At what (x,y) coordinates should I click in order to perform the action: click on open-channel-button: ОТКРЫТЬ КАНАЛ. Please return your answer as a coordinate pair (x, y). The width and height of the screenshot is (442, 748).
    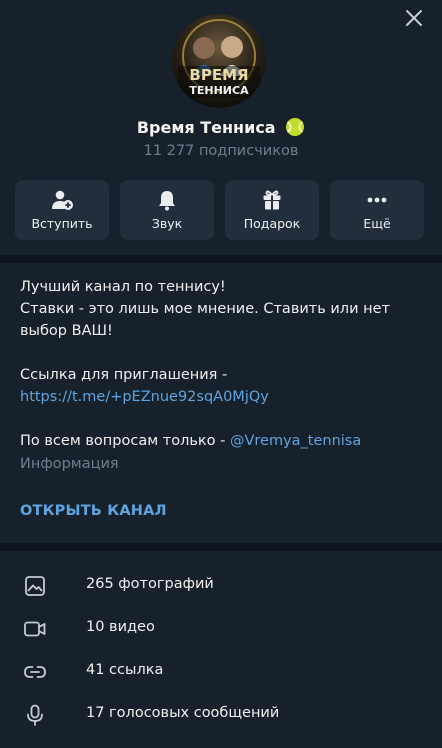
    Looking at the image, I should click on (93, 511).